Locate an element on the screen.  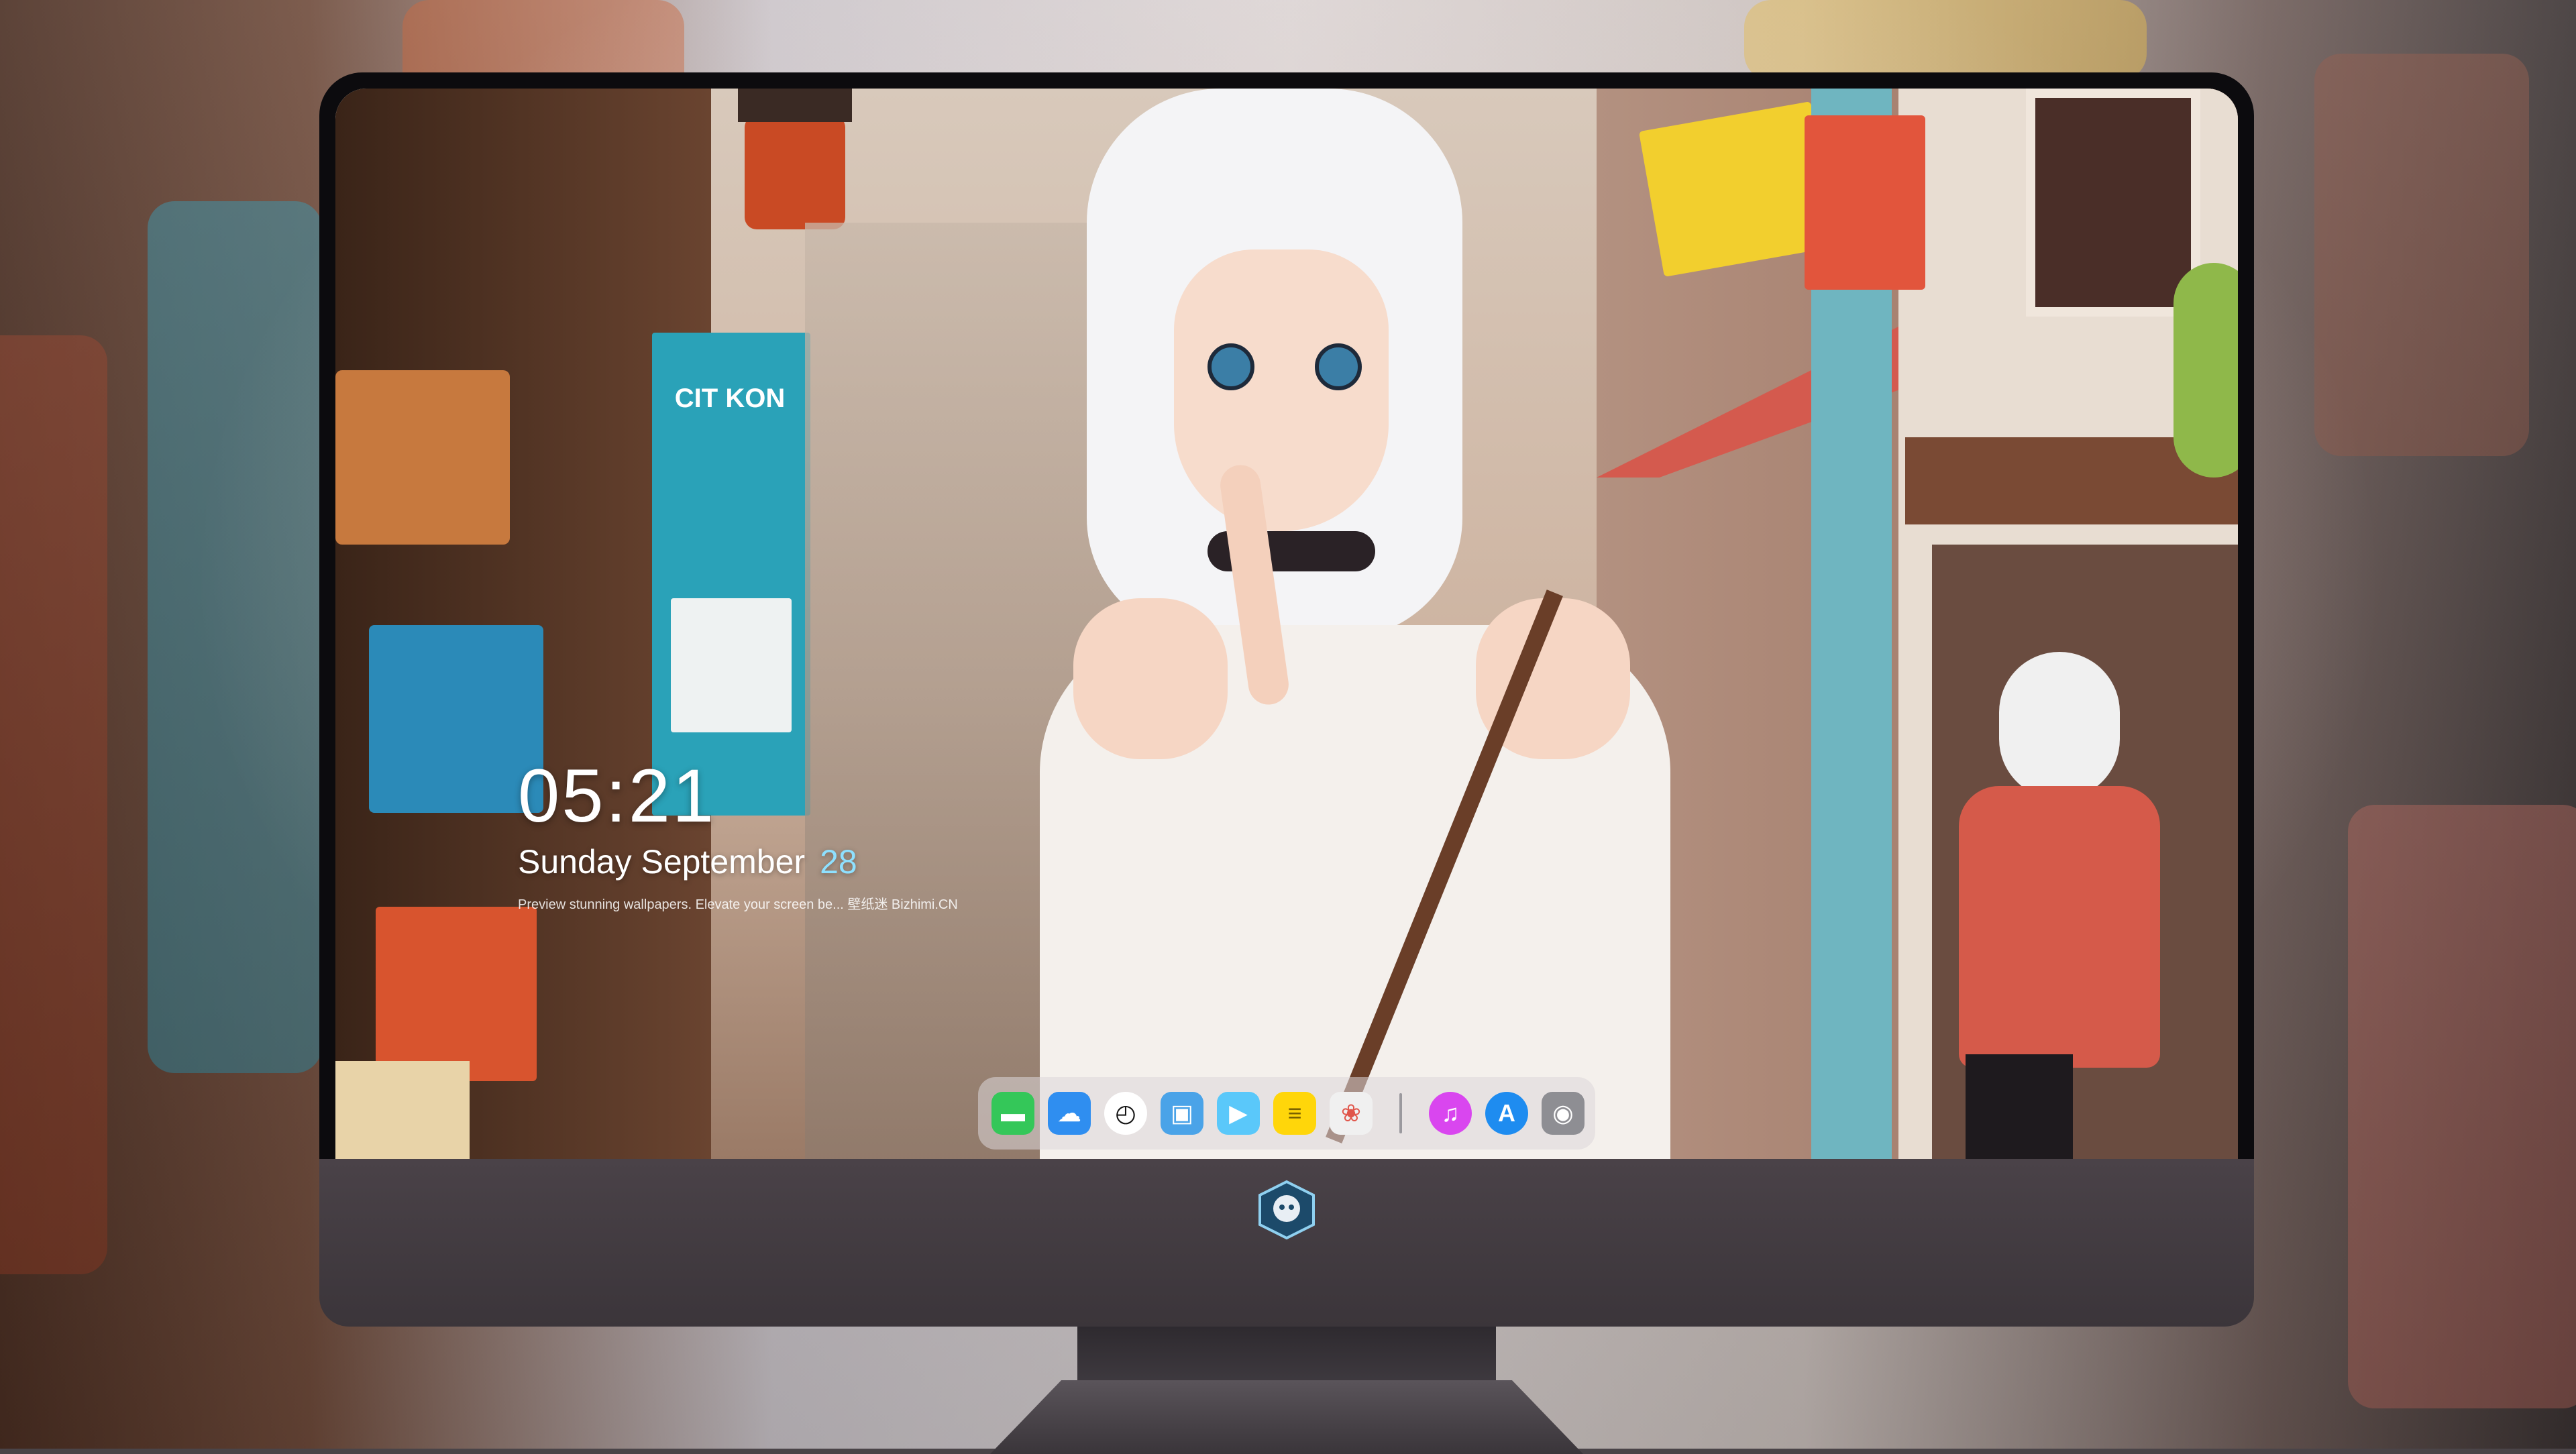
camera-icon: ◉ is located at coordinates (1563, 1113).